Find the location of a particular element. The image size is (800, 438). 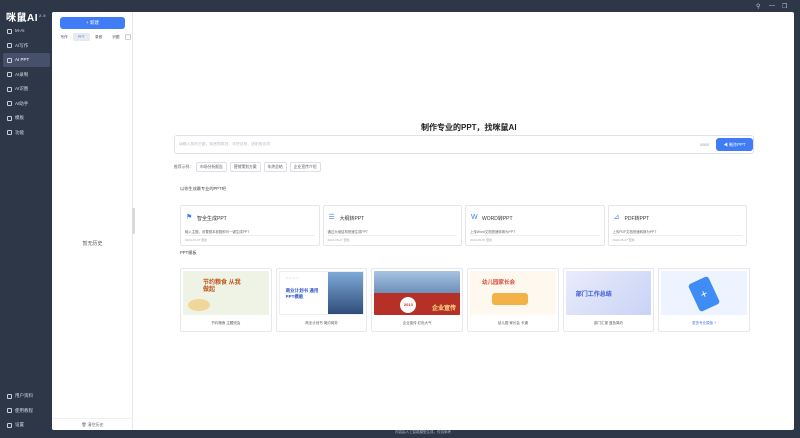

nav-item-label: AI写作 is located at coordinates (22, 45).